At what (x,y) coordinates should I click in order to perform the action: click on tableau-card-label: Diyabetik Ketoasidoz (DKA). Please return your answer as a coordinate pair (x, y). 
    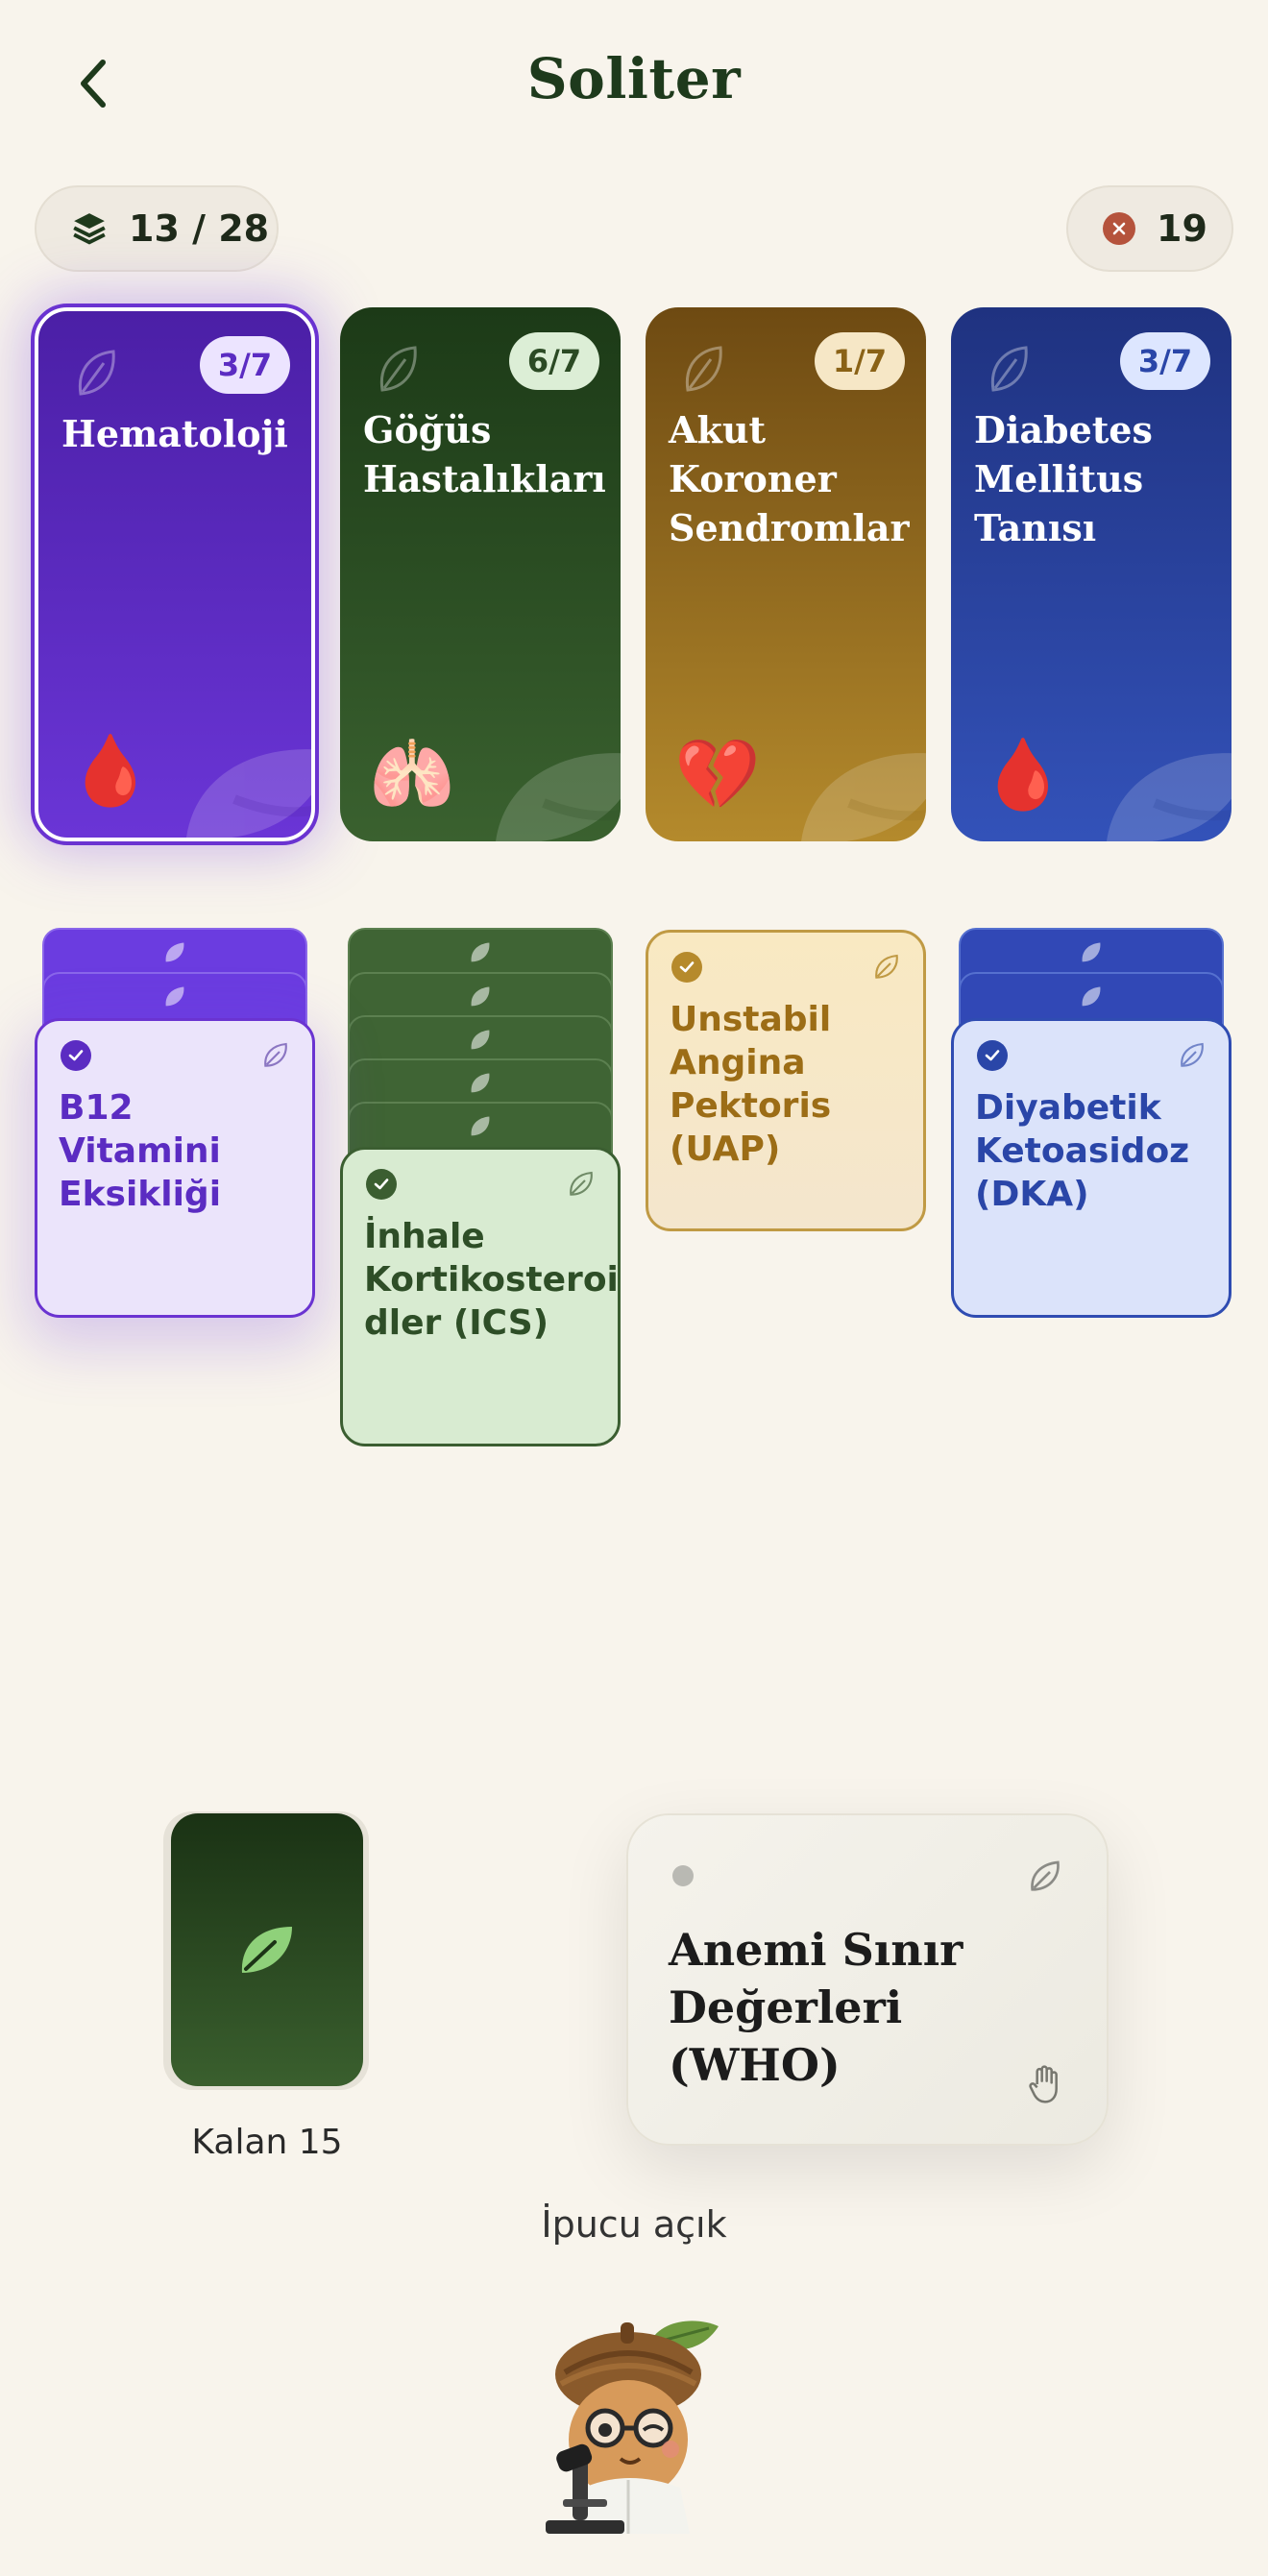
    Looking at the image, I should click on (1082, 1151).